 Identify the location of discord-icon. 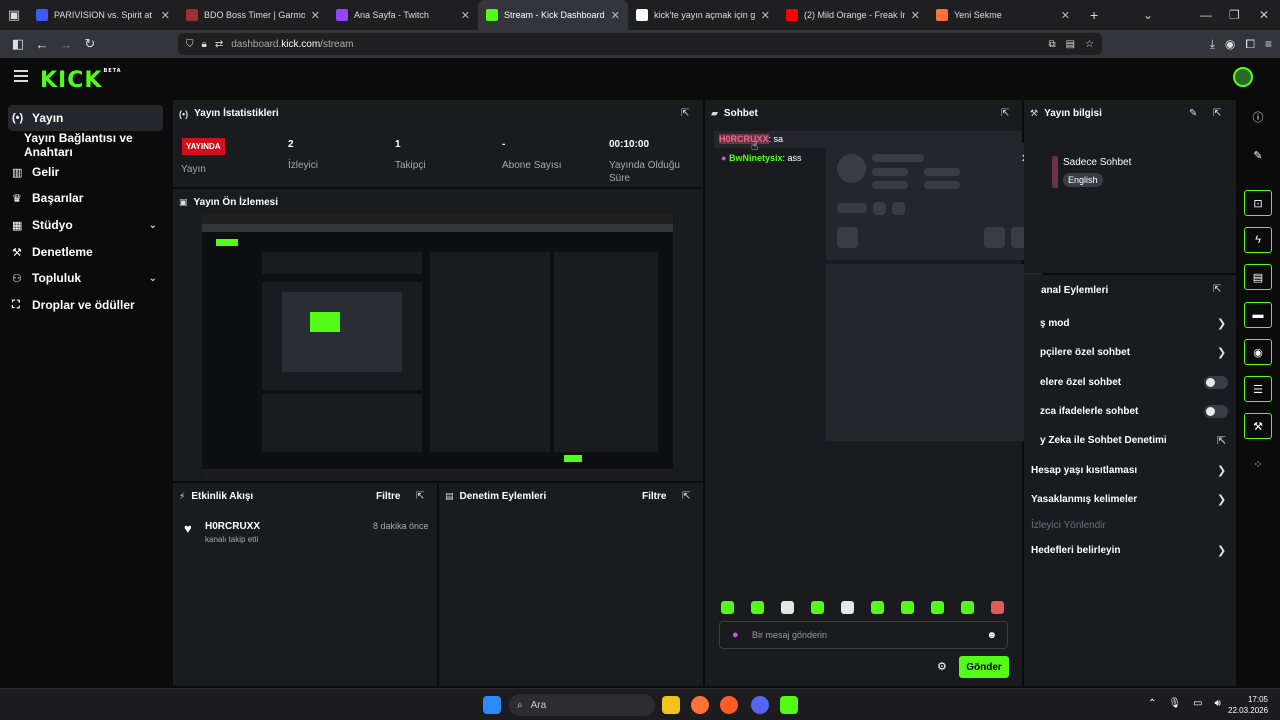
(760, 705).